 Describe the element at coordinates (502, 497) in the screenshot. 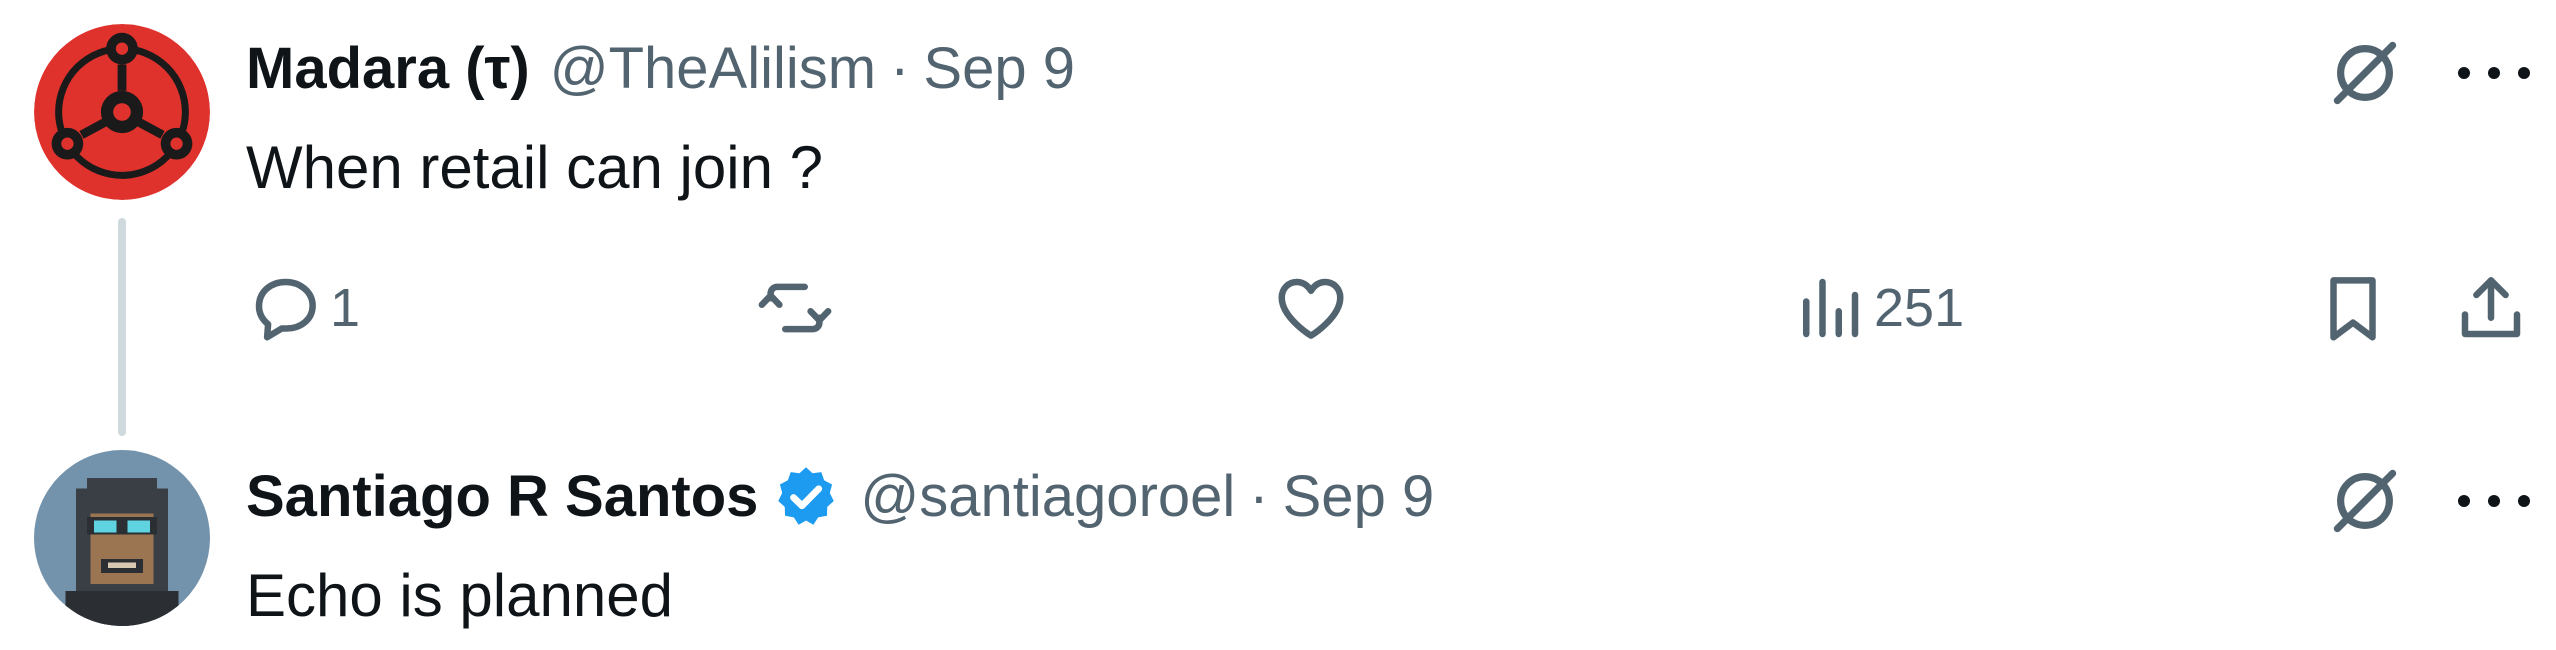

I see `display-name: Santiago R Santos` at that location.